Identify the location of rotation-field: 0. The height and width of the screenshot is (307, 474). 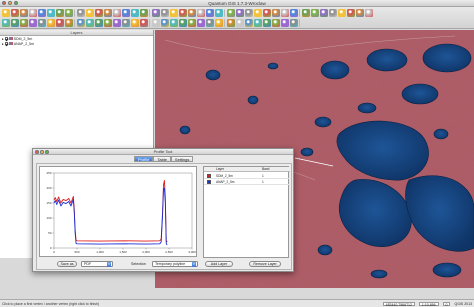
(446, 304).